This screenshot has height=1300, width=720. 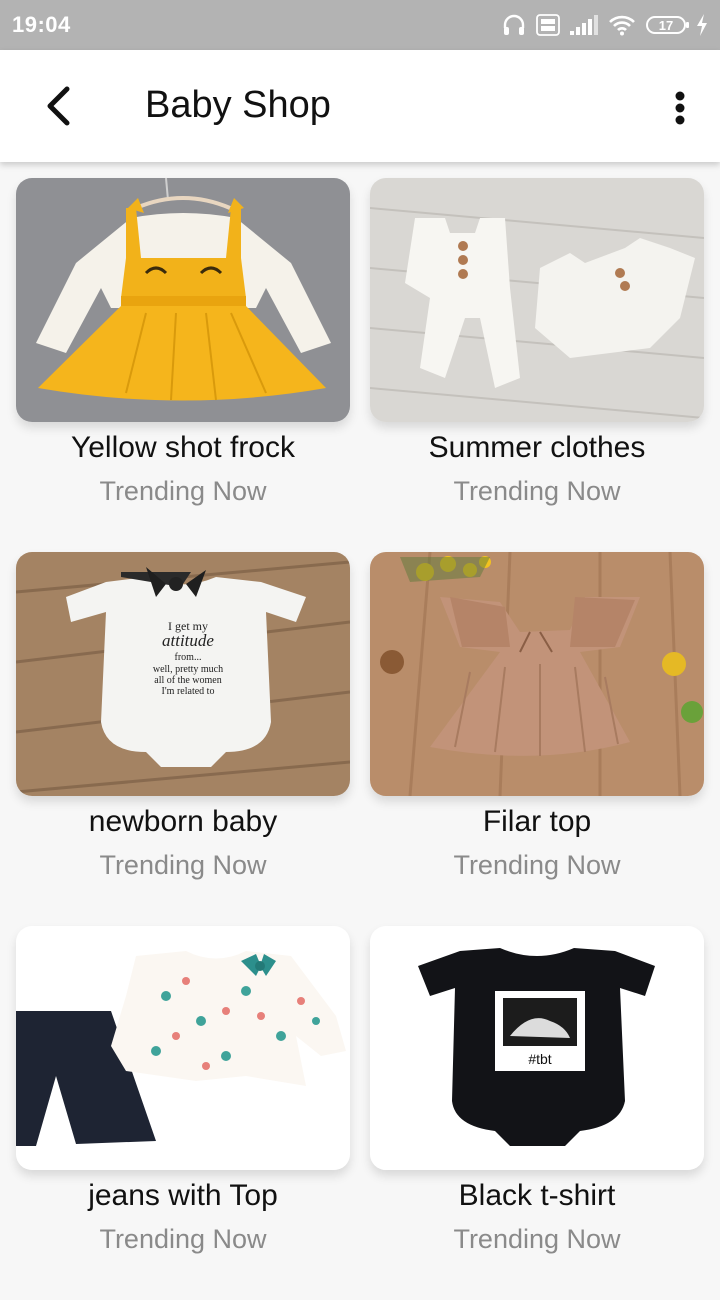 I want to click on product-card: Yellow shot frock Trending Now, so click(x=183, y=365).